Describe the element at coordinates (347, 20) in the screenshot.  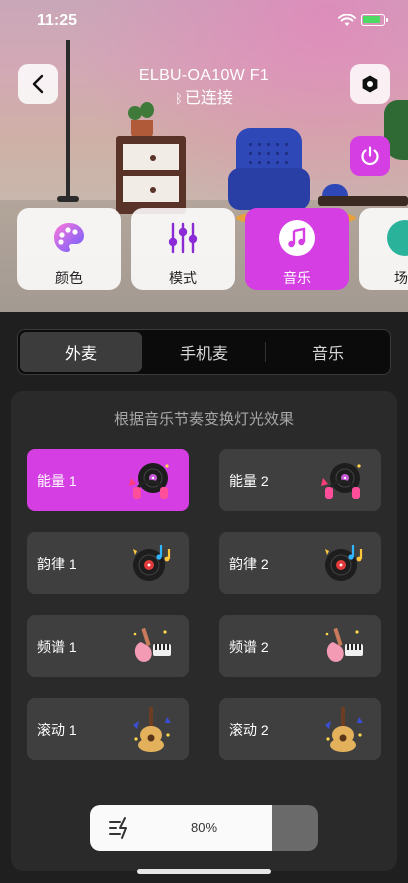
I see `wifi-icon` at that location.